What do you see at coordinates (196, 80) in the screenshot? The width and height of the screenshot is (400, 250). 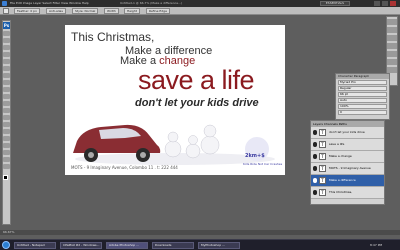 I see `ad-headline: save a life` at bounding box center [196, 80].